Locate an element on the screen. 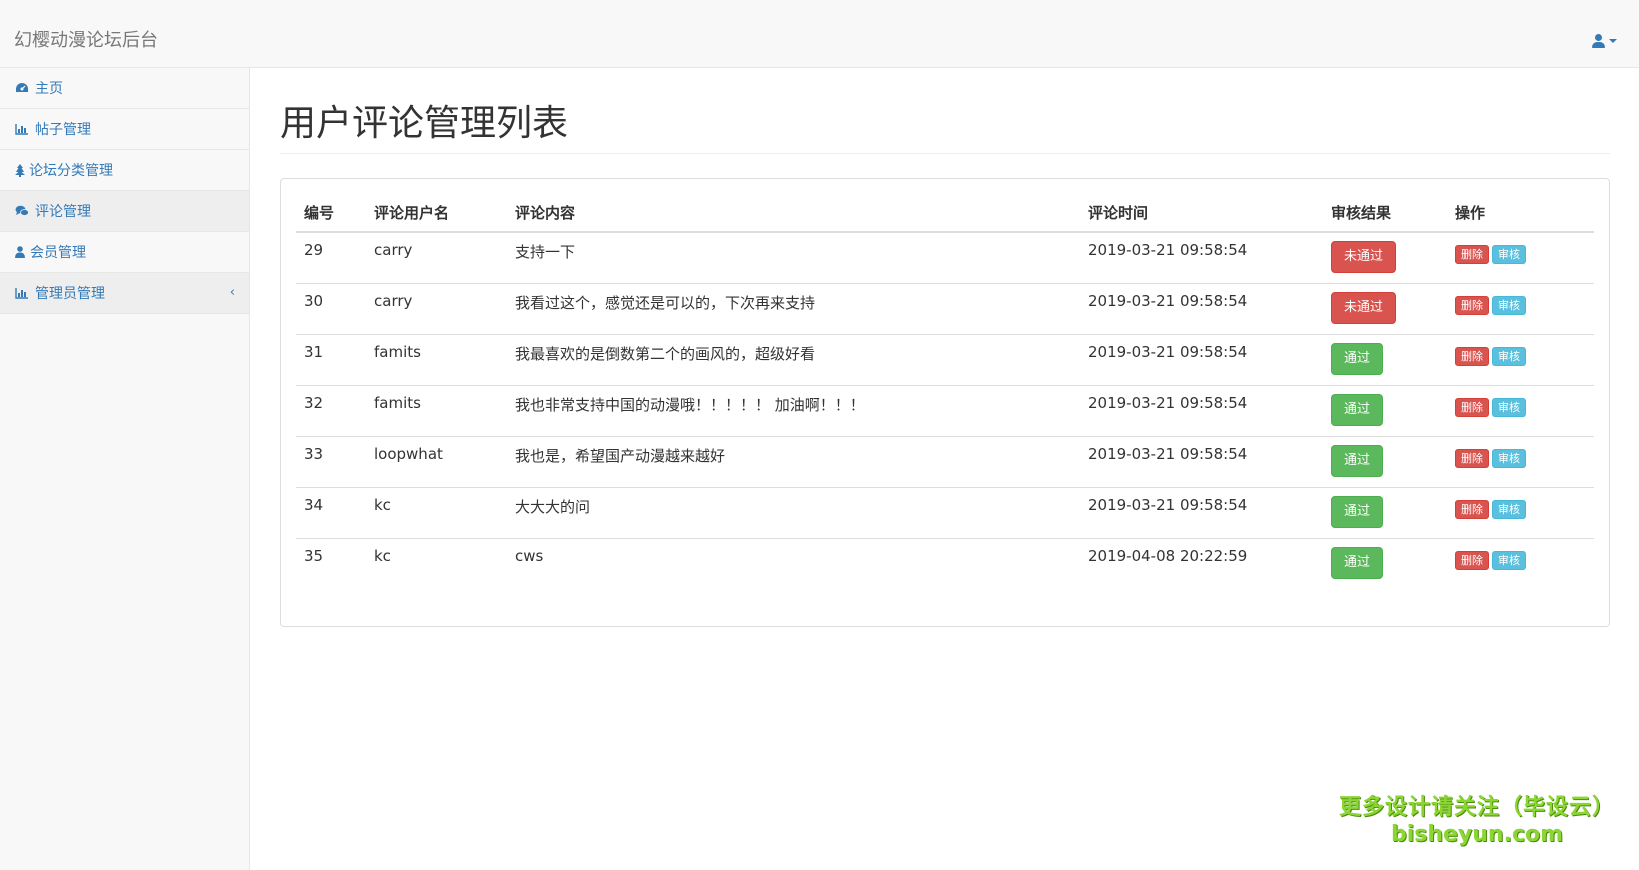  sidebar-item-label: 论坛分类管理 is located at coordinates (71, 171).